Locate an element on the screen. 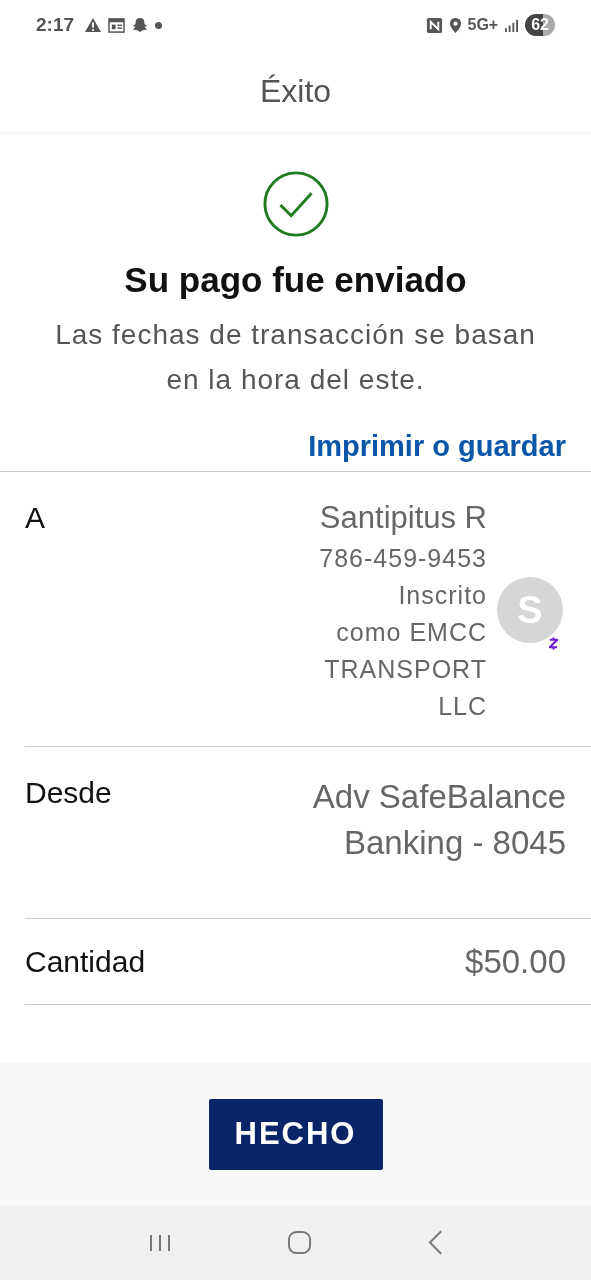  recents-icon is located at coordinates (159, 1242).